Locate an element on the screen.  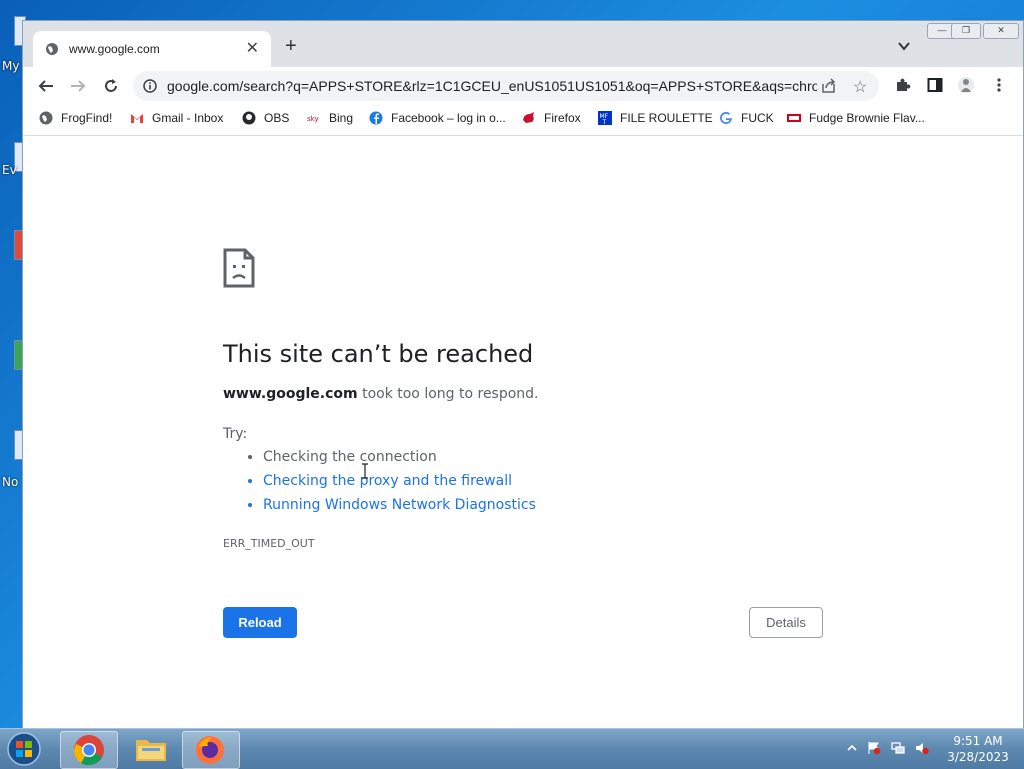
close-window-button: ✕ is located at coordinates (1001, 31).